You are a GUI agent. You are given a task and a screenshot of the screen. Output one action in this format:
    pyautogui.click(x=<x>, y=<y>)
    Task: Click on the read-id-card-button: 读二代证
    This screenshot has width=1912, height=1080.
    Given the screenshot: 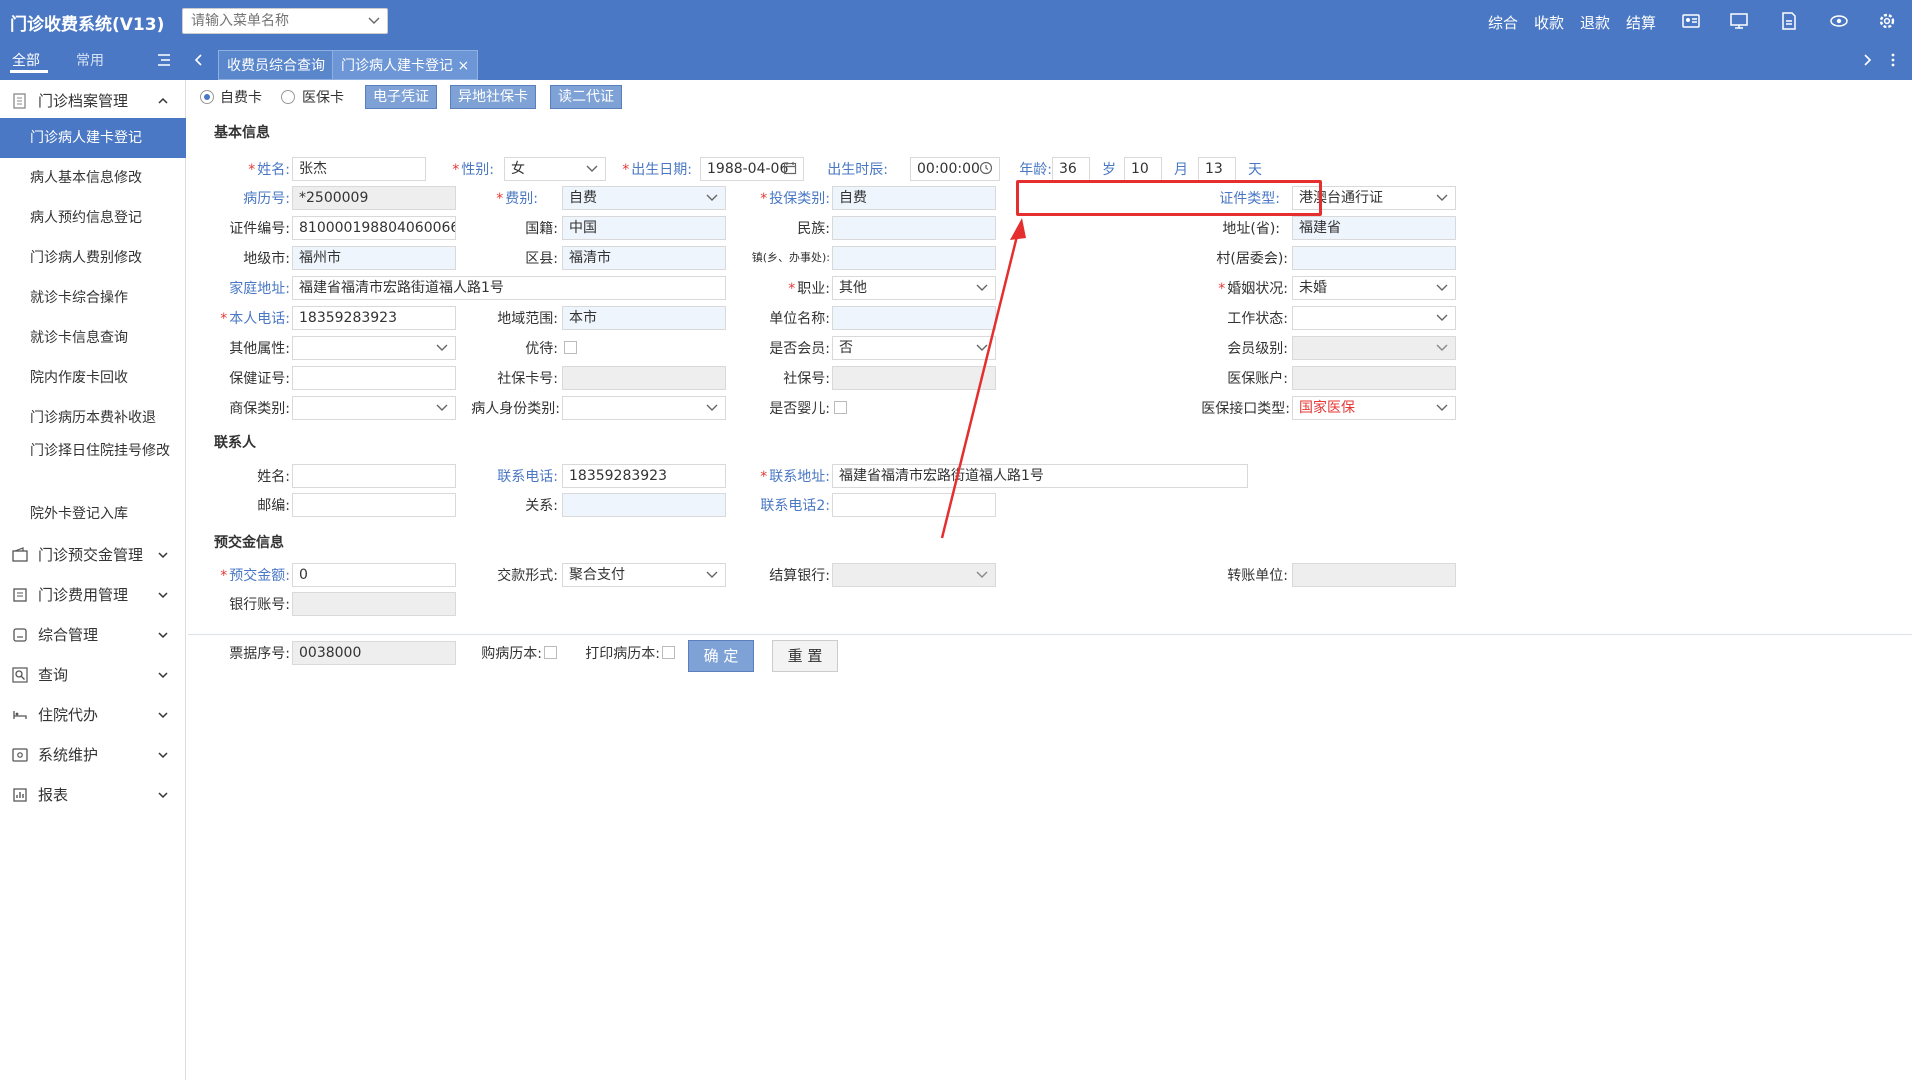 What is the action you would take?
    pyautogui.click(x=586, y=97)
    